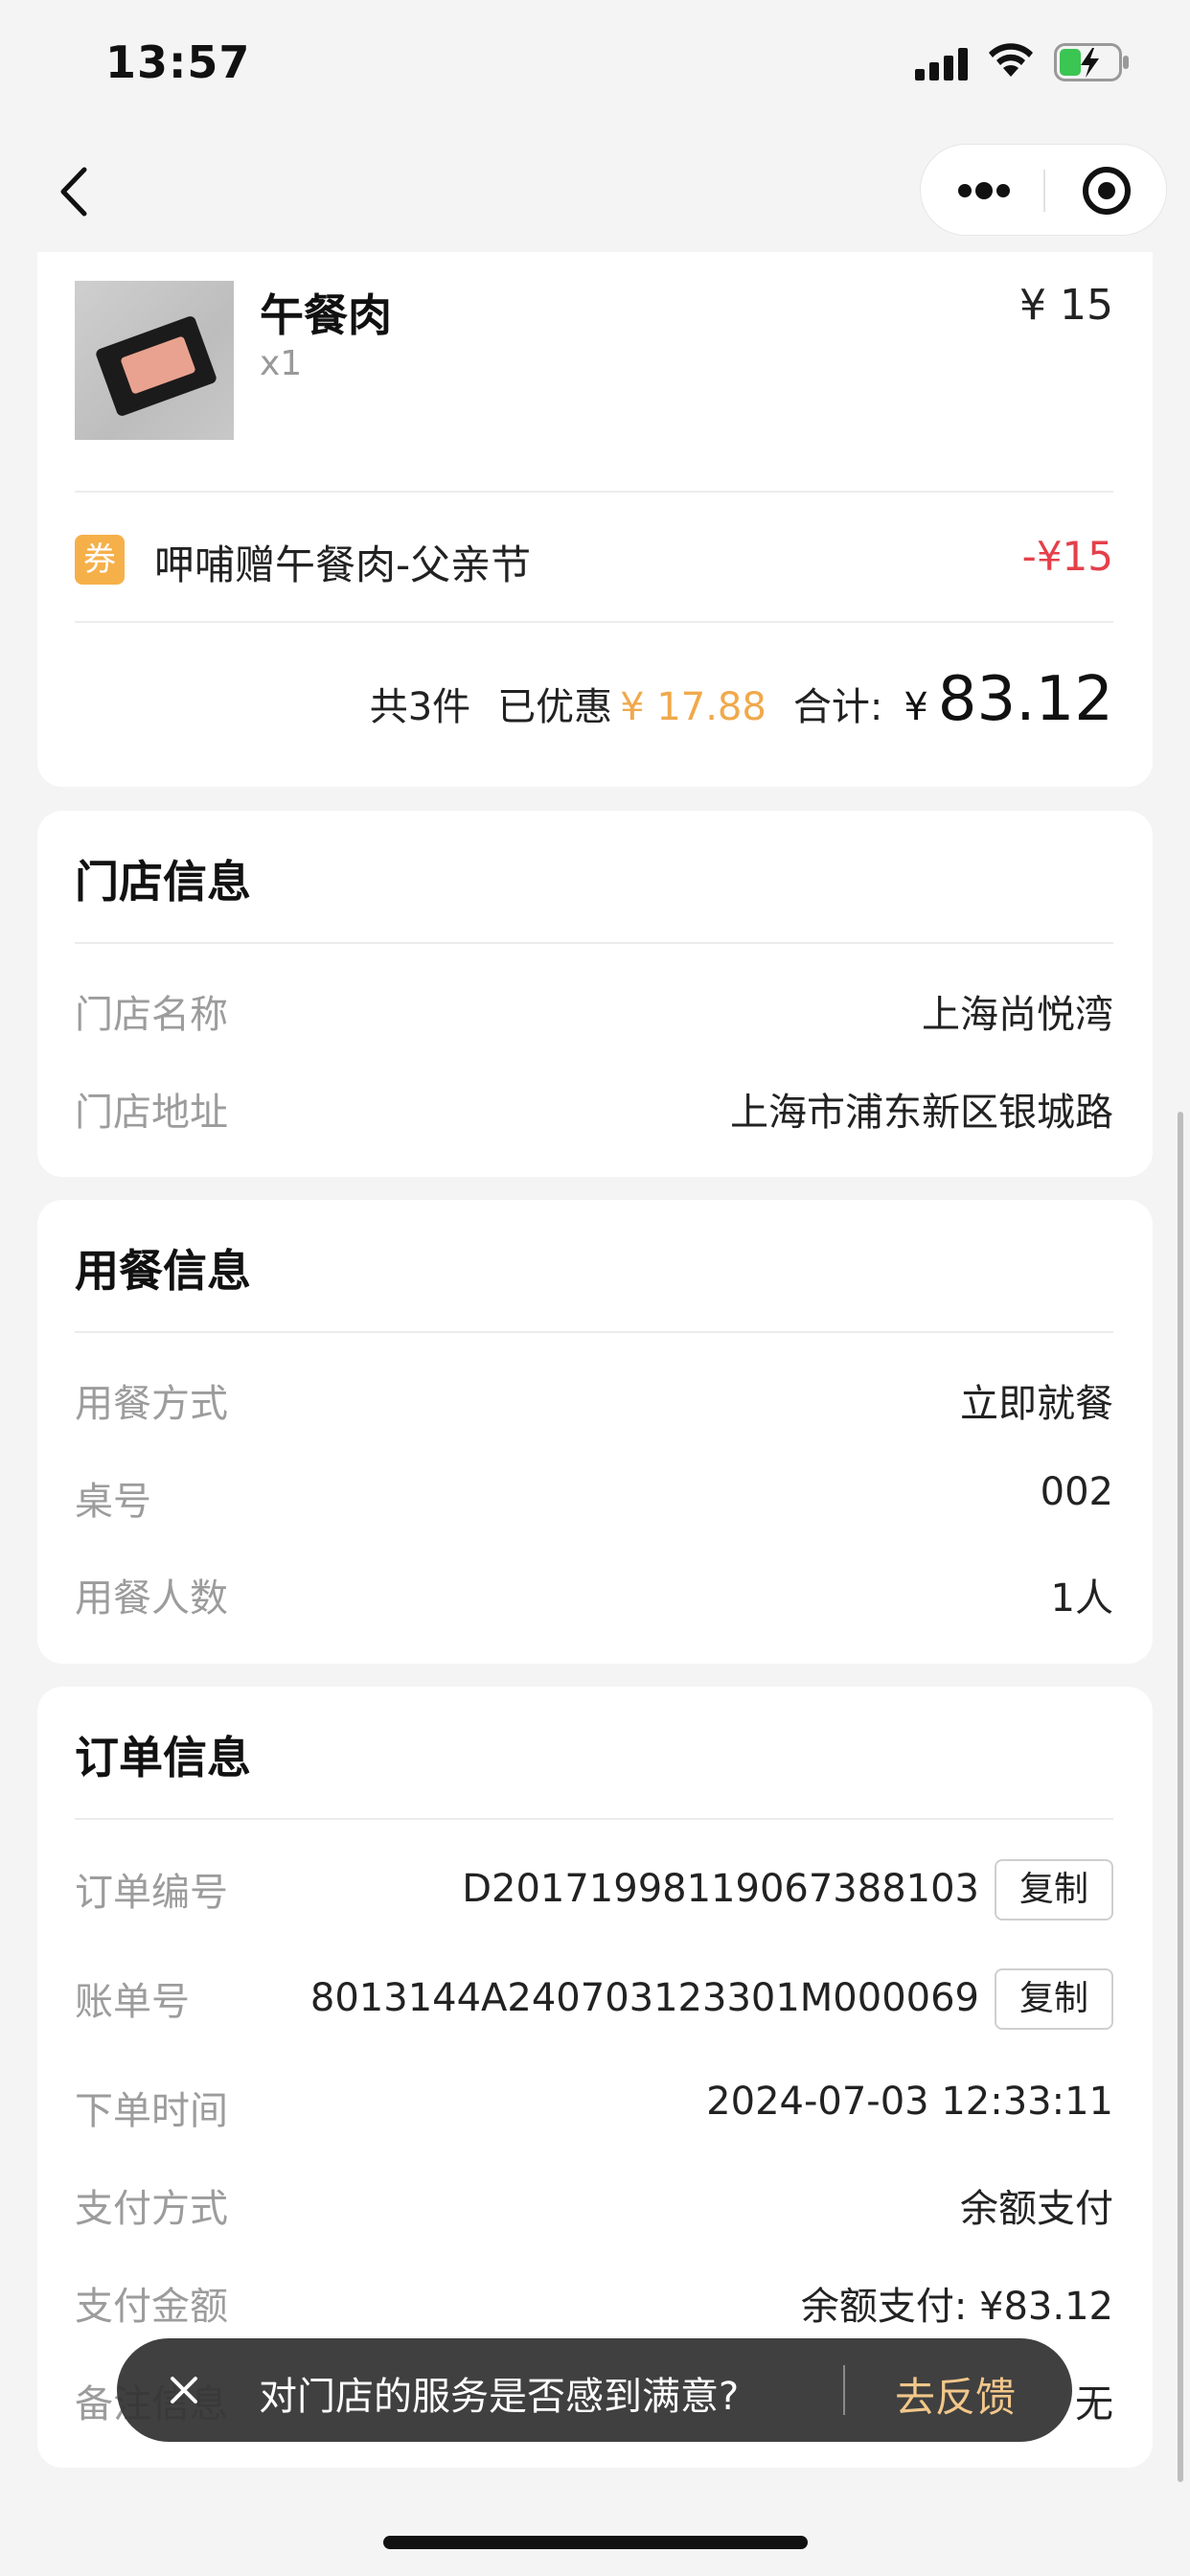 Image resolution: width=1190 pixels, height=2576 pixels. What do you see at coordinates (1066, 305) in the screenshot?
I see `item-price: ¥ 15` at bounding box center [1066, 305].